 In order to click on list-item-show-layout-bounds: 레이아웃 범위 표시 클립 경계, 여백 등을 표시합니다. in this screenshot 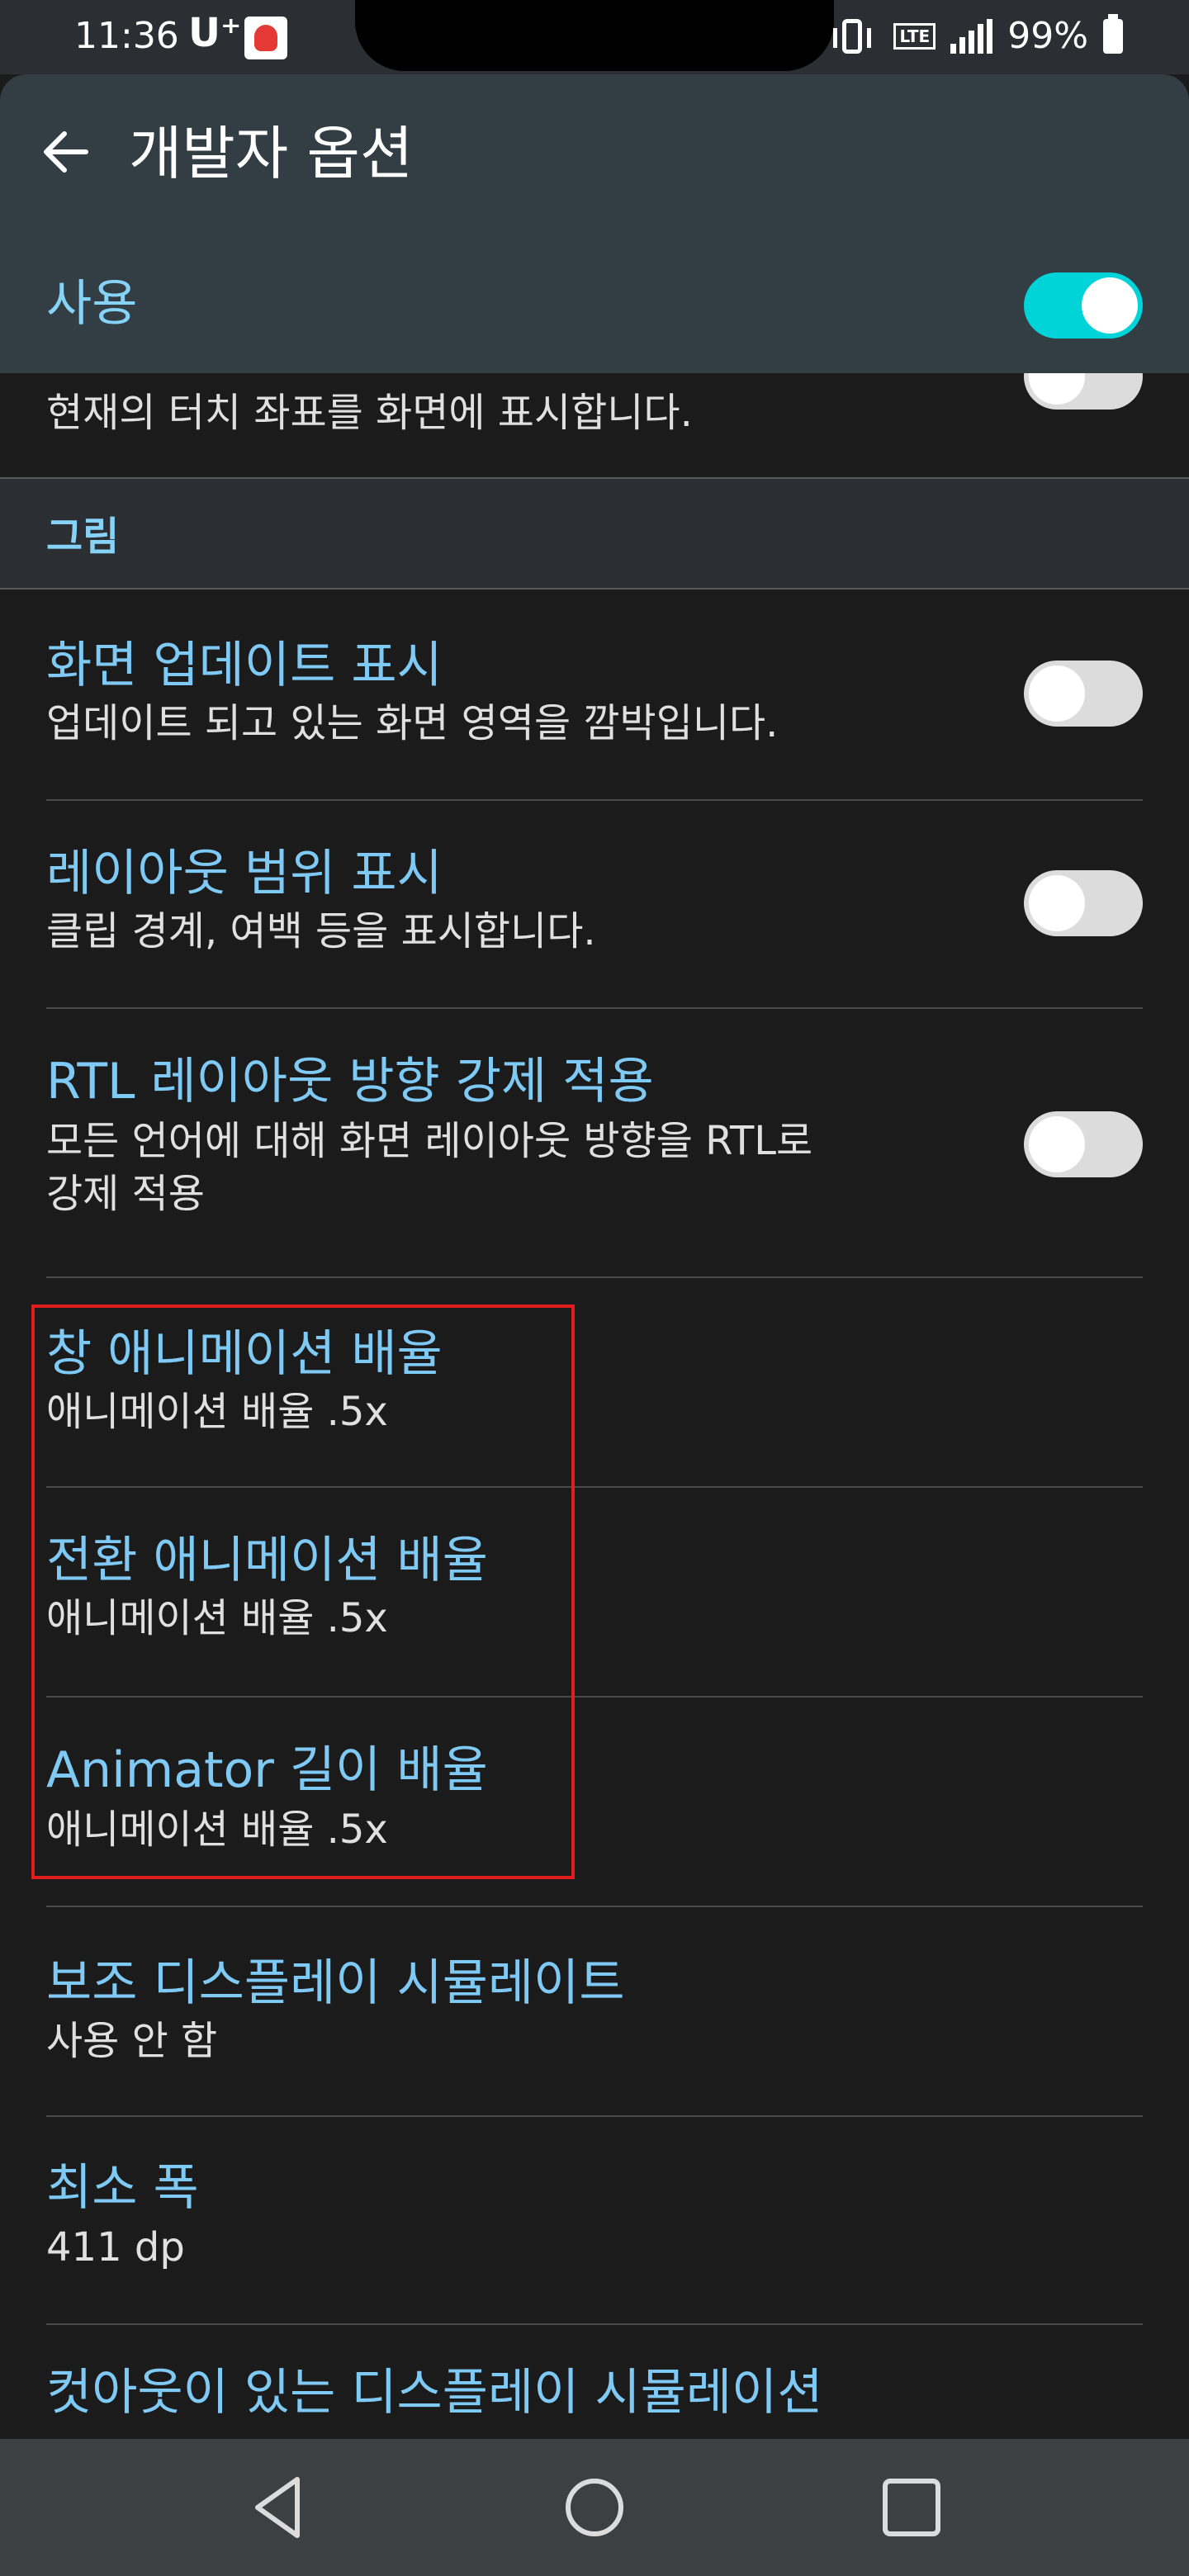, I will do `click(594, 904)`.